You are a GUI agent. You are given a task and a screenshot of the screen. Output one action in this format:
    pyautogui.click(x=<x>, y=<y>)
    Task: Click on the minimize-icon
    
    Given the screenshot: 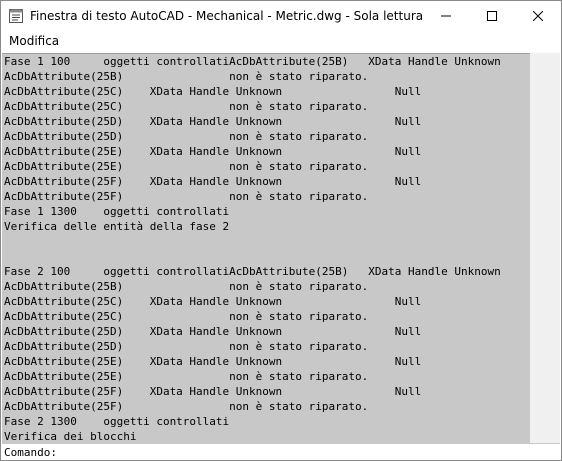 What is the action you would take?
    pyautogui.click(x=446, y=16)
    